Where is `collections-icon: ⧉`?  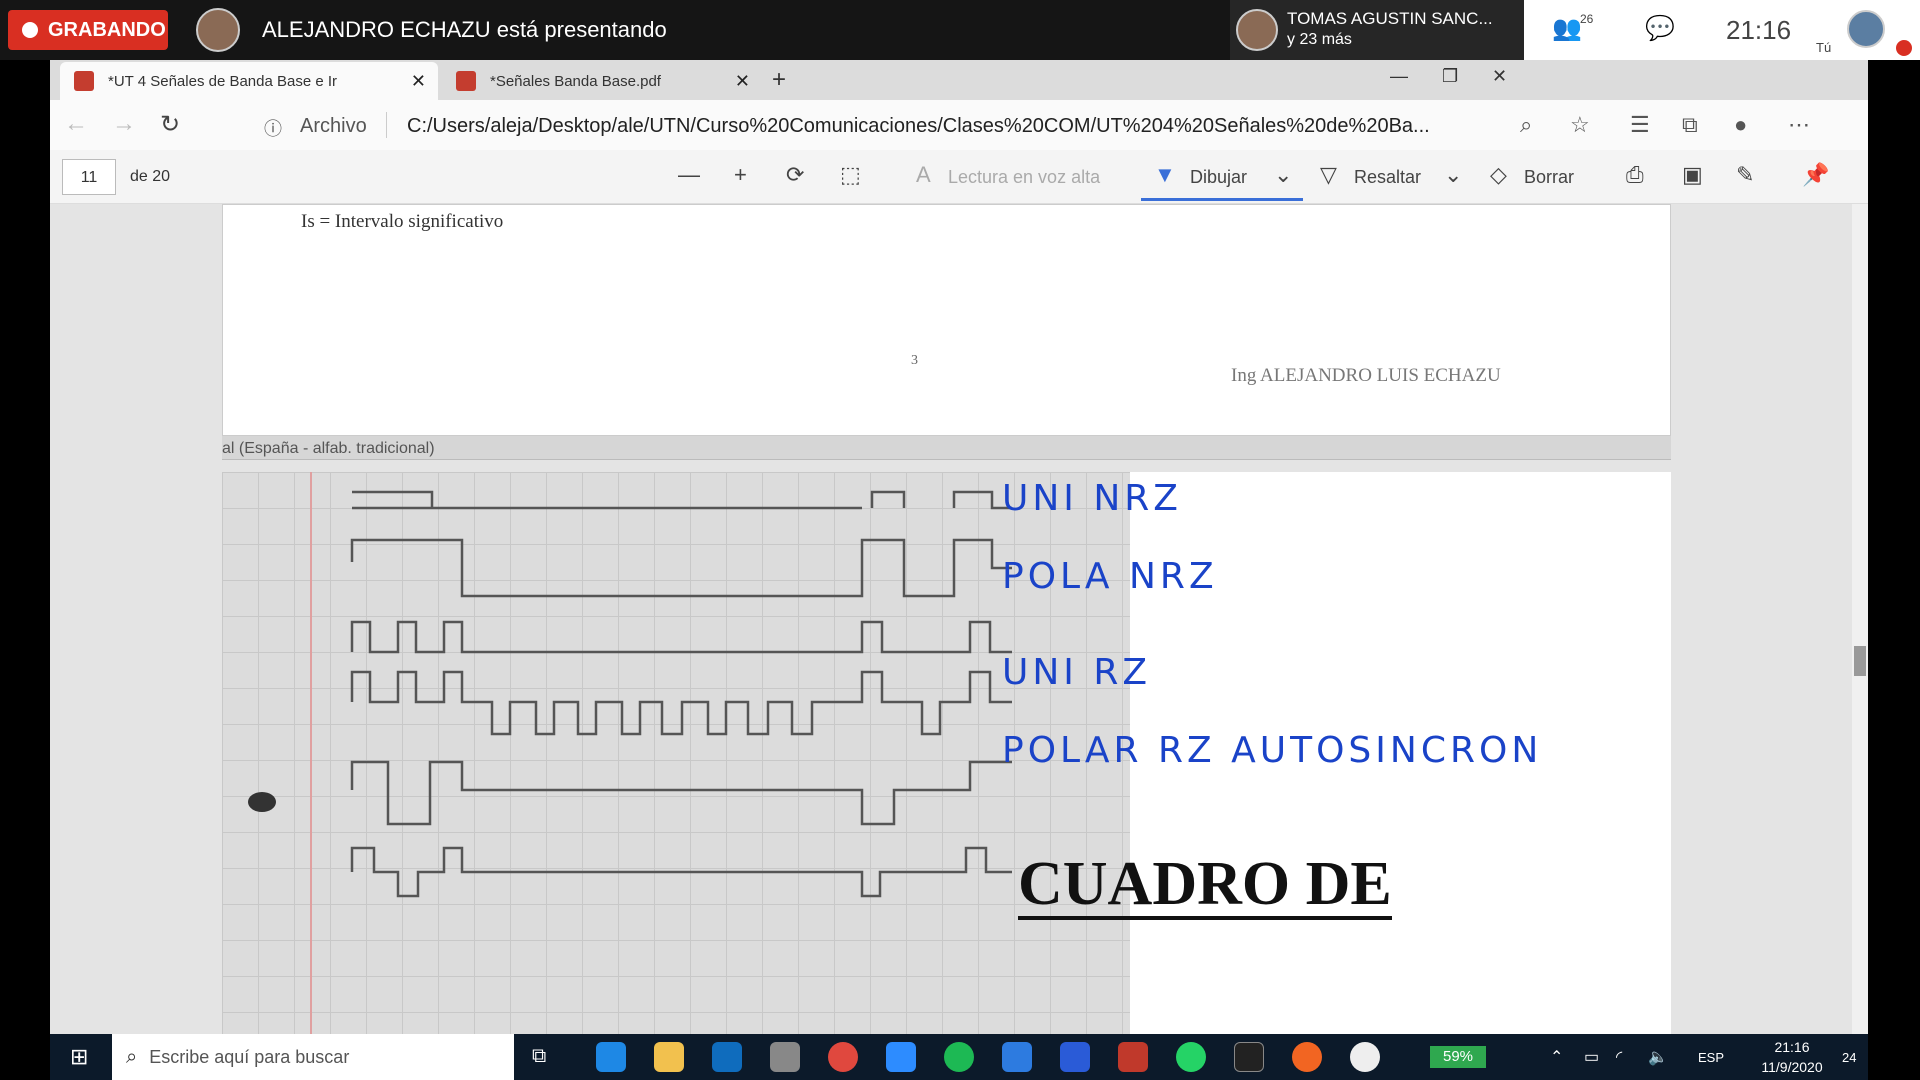
collections-icon: ⧉ is located at coordinates (1690, 125).